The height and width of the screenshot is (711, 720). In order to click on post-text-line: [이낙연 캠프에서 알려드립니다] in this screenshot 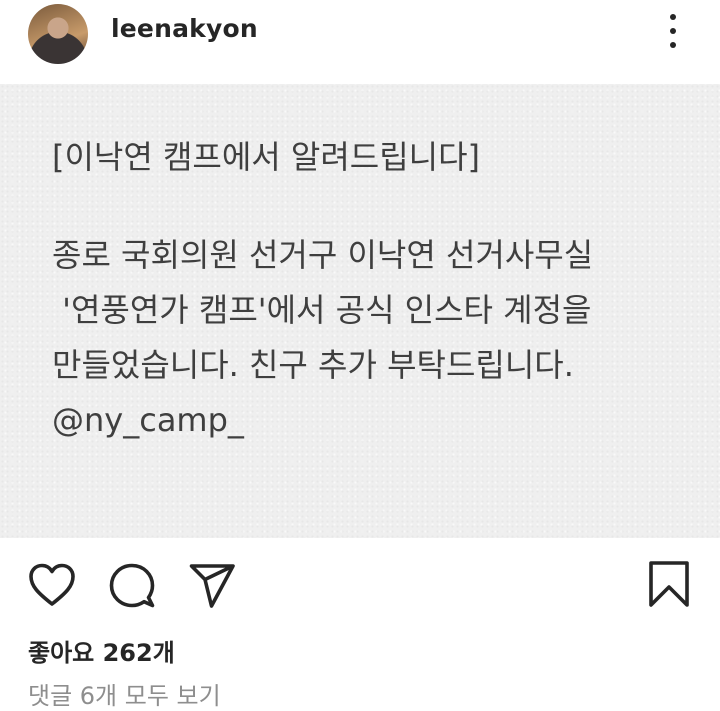, I will do `click(266, 157)`.